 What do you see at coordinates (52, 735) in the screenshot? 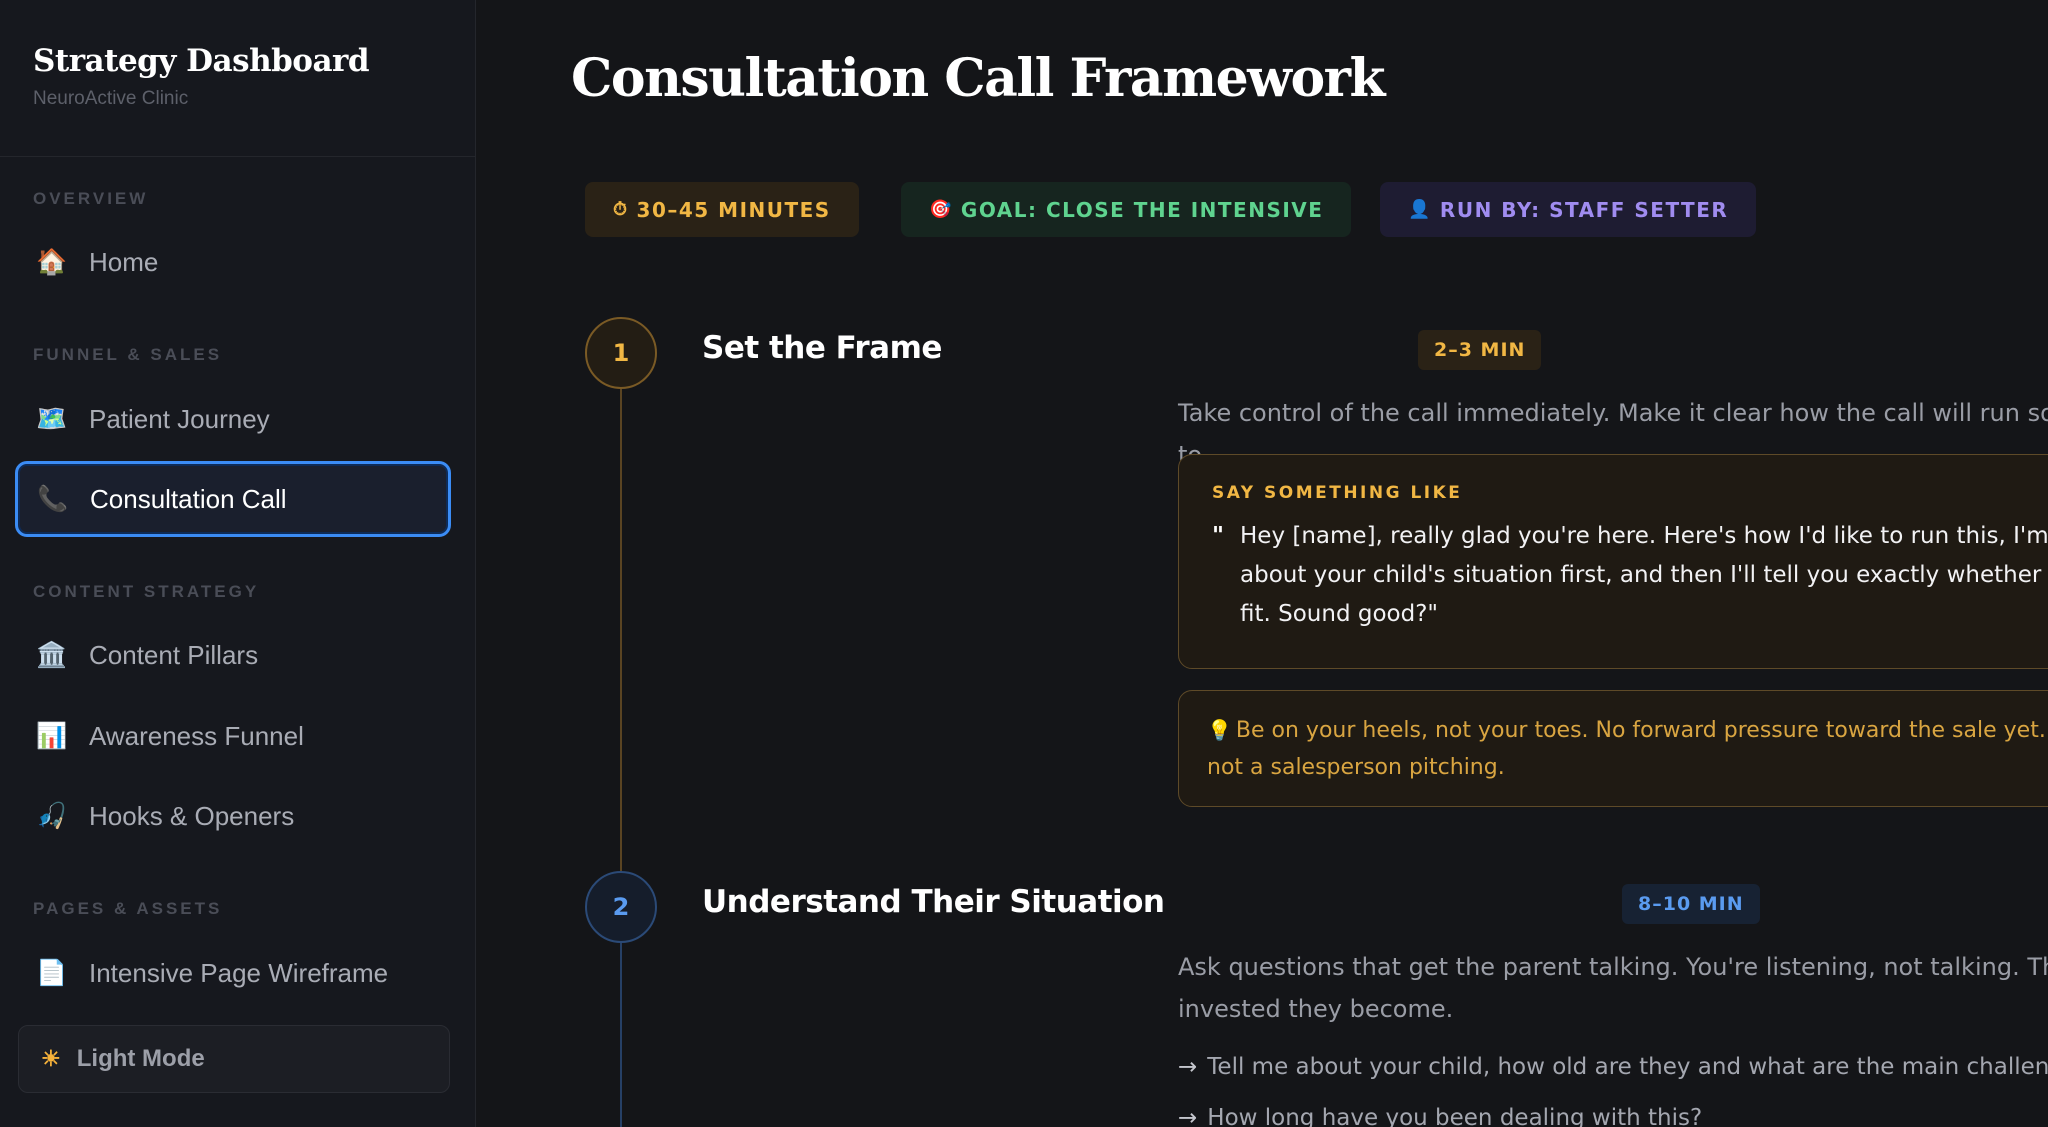
I see `bar-chart-icon: 📊` at bounding box center [52, 735].